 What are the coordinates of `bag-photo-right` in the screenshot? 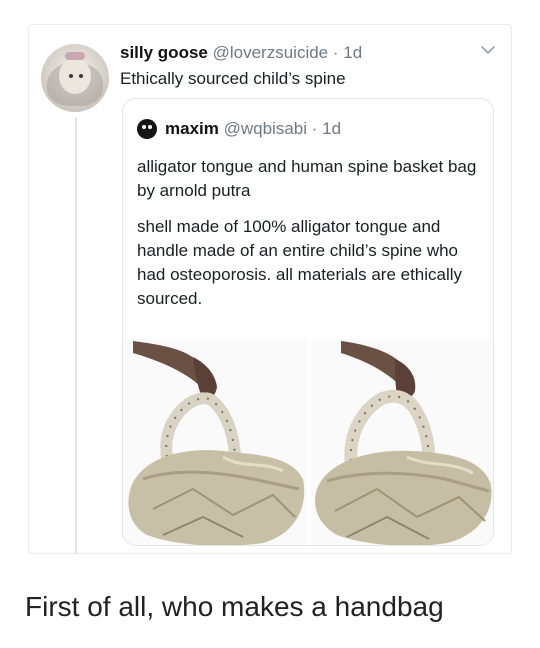 It's located at (402, 442).